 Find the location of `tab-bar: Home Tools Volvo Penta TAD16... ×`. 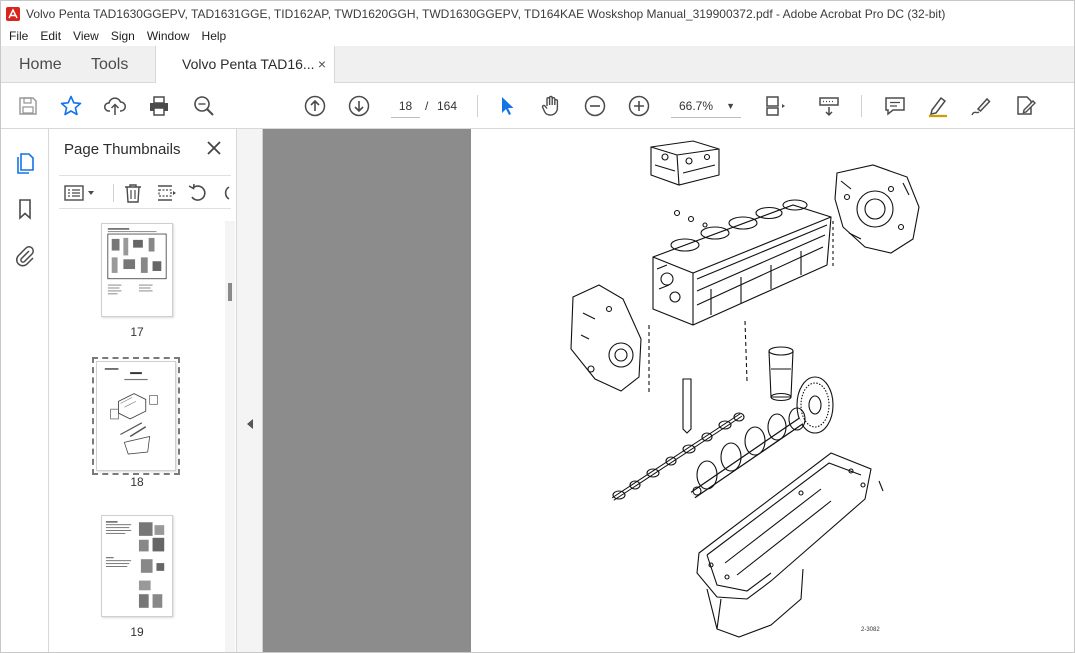

tab-bar: Home Tools Volvo Penta TAD16... × is located at coordinates (537, 65).